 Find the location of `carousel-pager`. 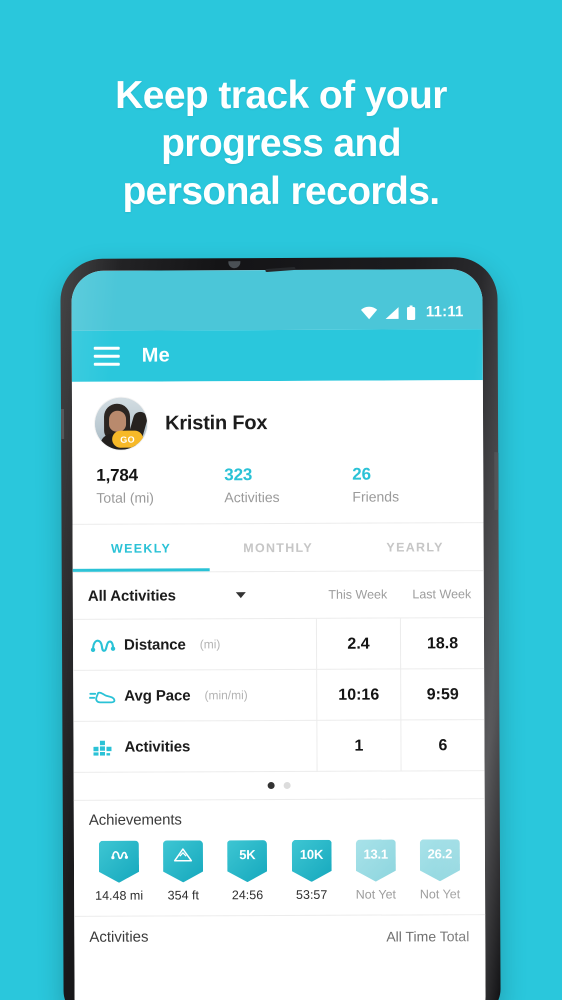

carousel-pager is located at coordinates (279, 785).